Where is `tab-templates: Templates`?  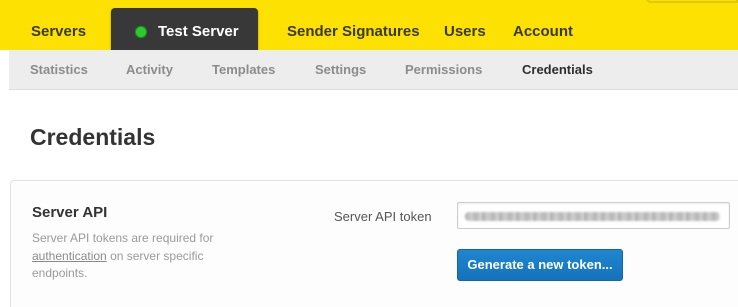
tab-templates: Templates is located at coordinates (243, 70).